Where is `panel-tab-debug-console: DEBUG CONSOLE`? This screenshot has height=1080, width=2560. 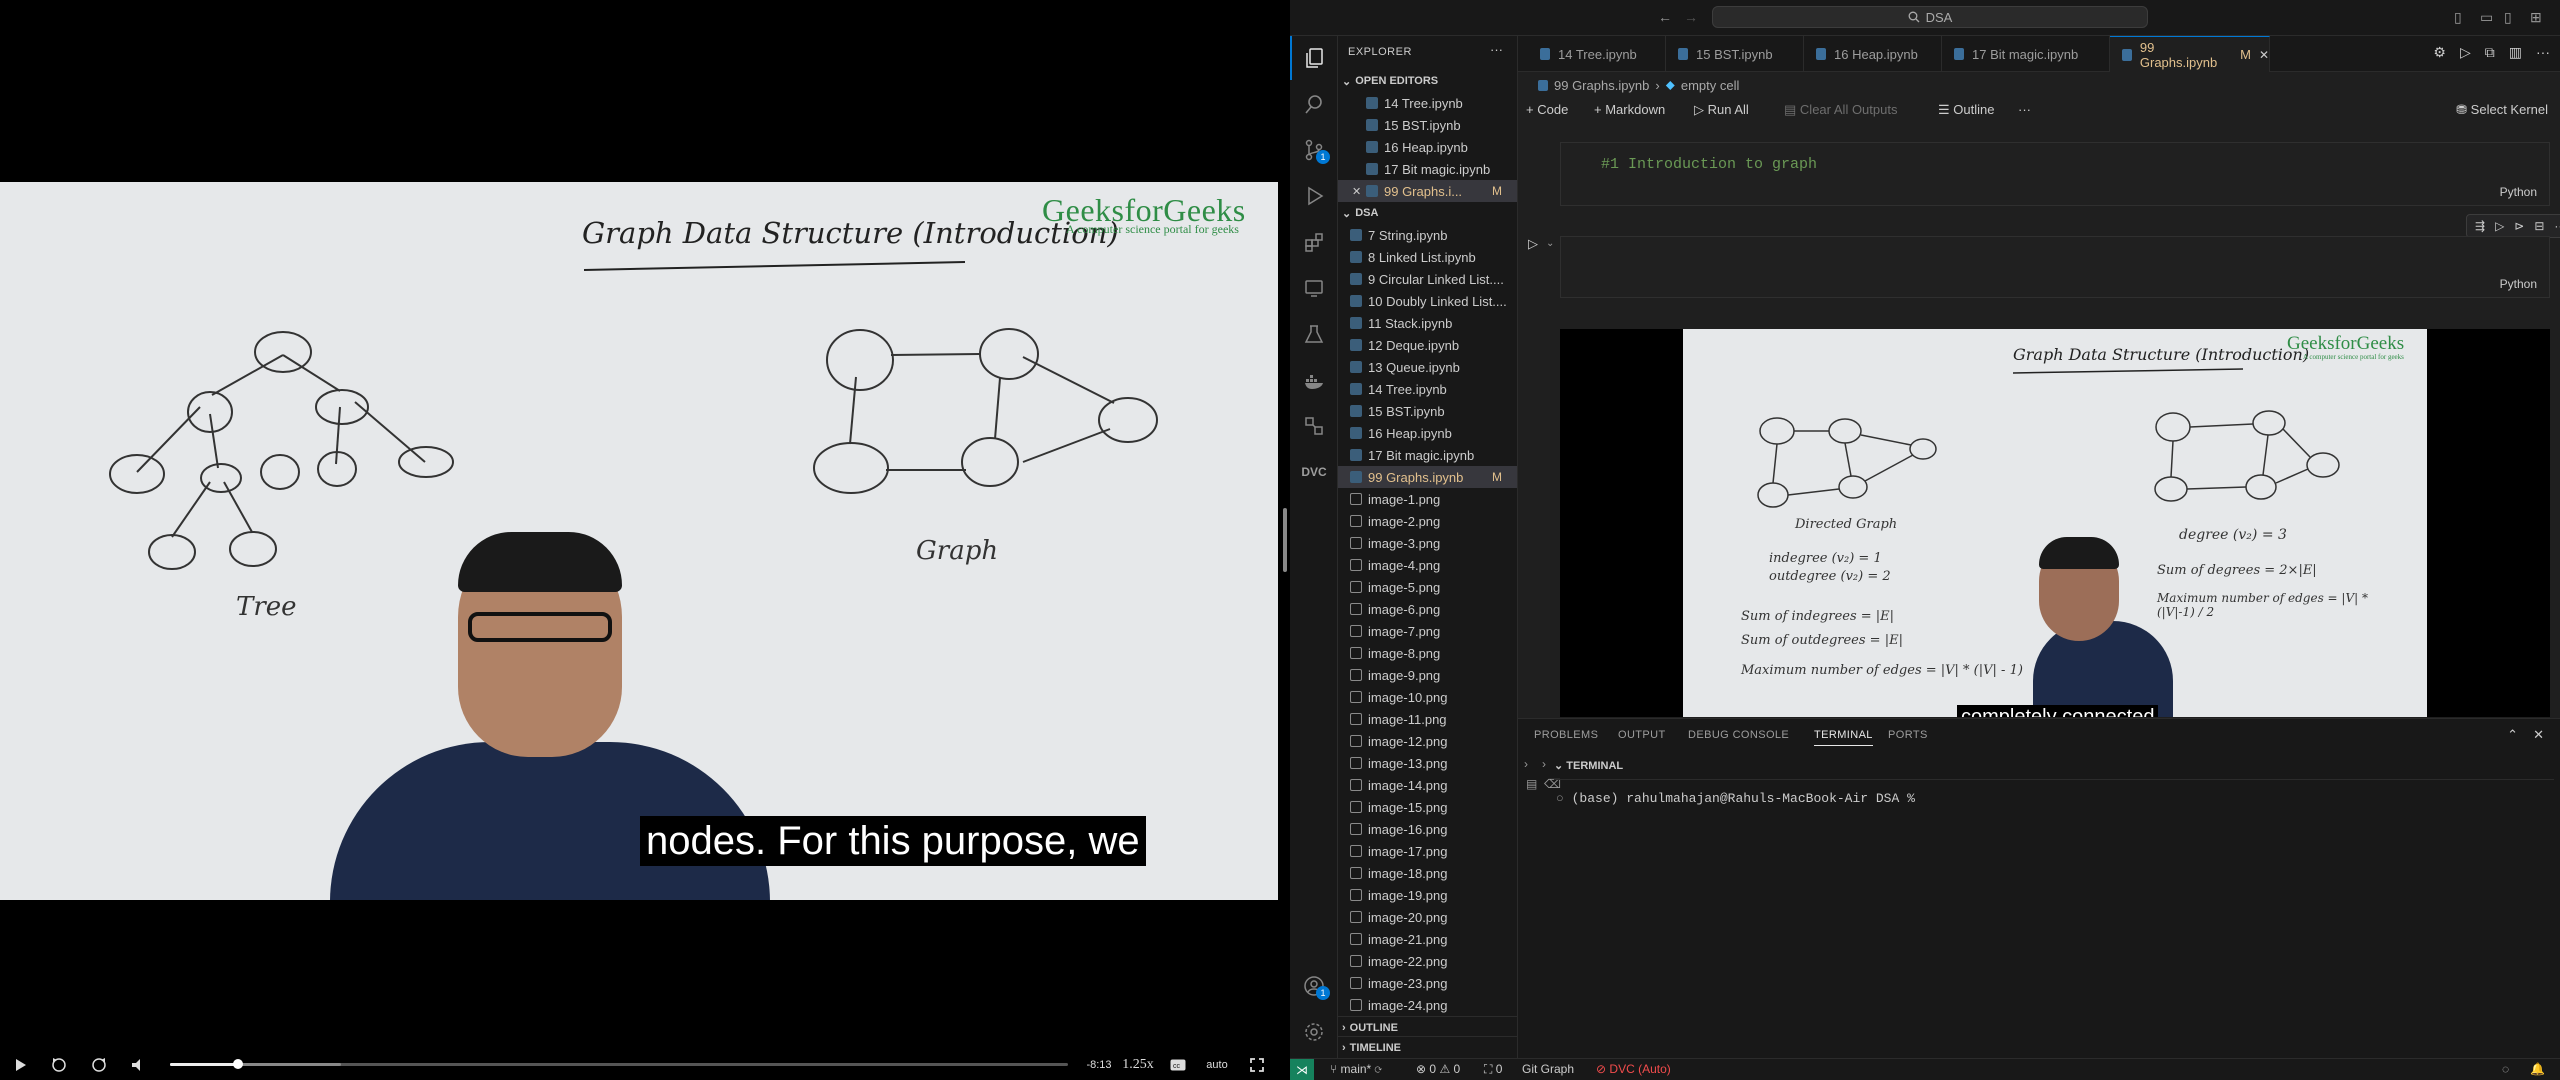 panel-tab-debug-console: DEBUG CONSOLE is located at coordinates (1738, 735).